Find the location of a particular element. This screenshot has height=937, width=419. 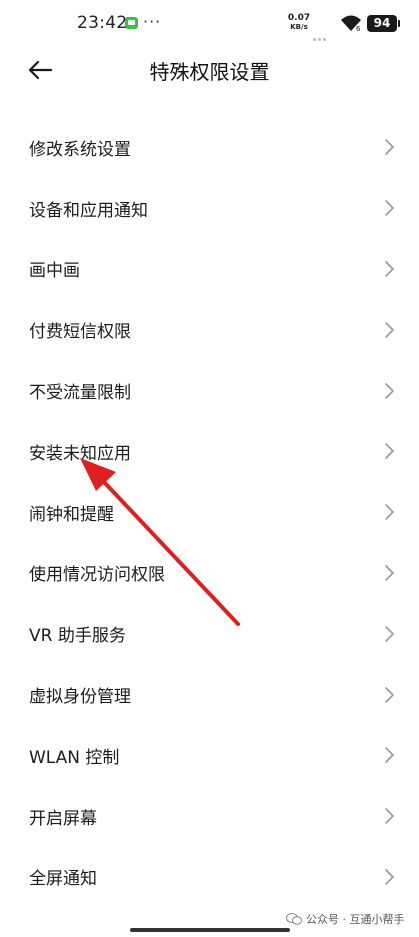

list-item-label: 付费短信权限 is located at coordinates (80, 332).